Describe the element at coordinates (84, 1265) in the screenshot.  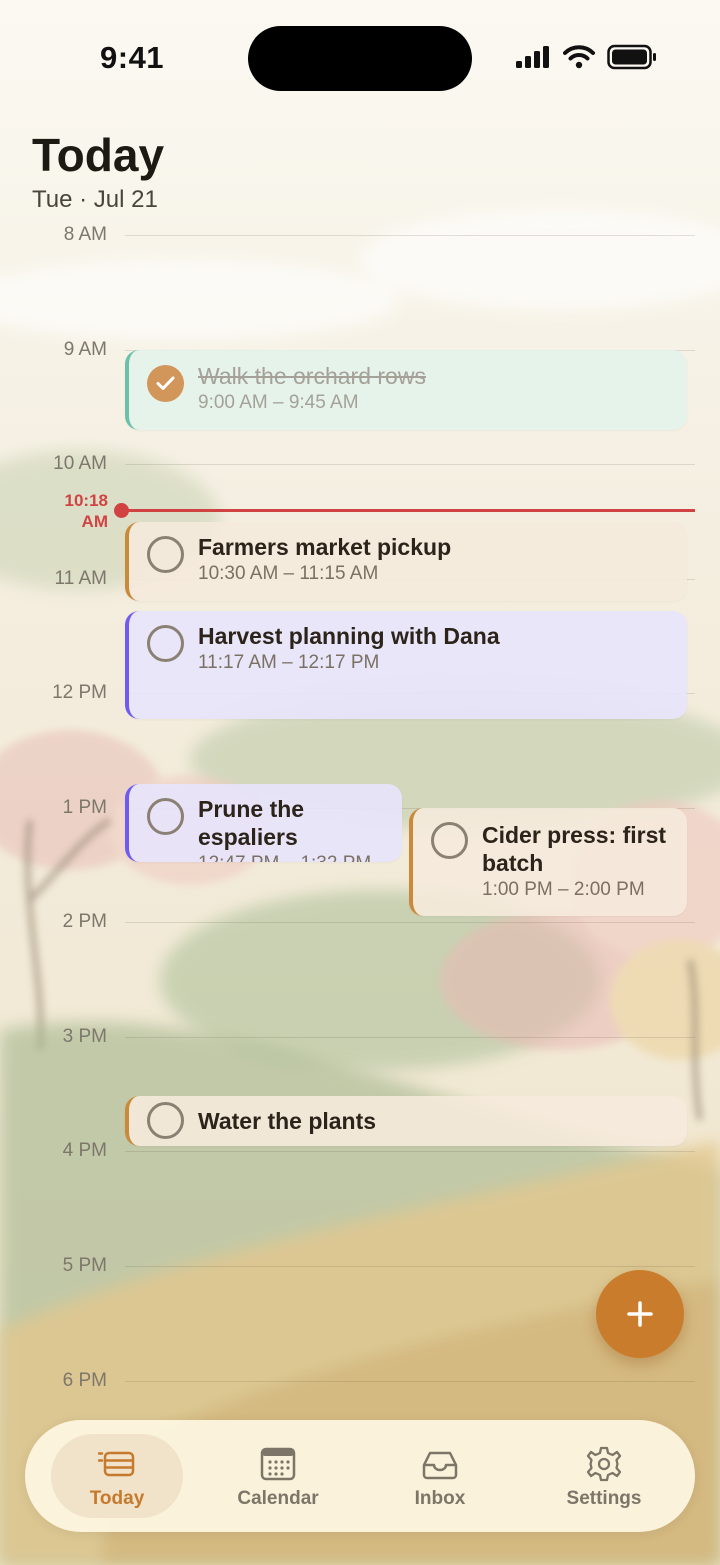
I see `hour-label: 5 PM` at that location.